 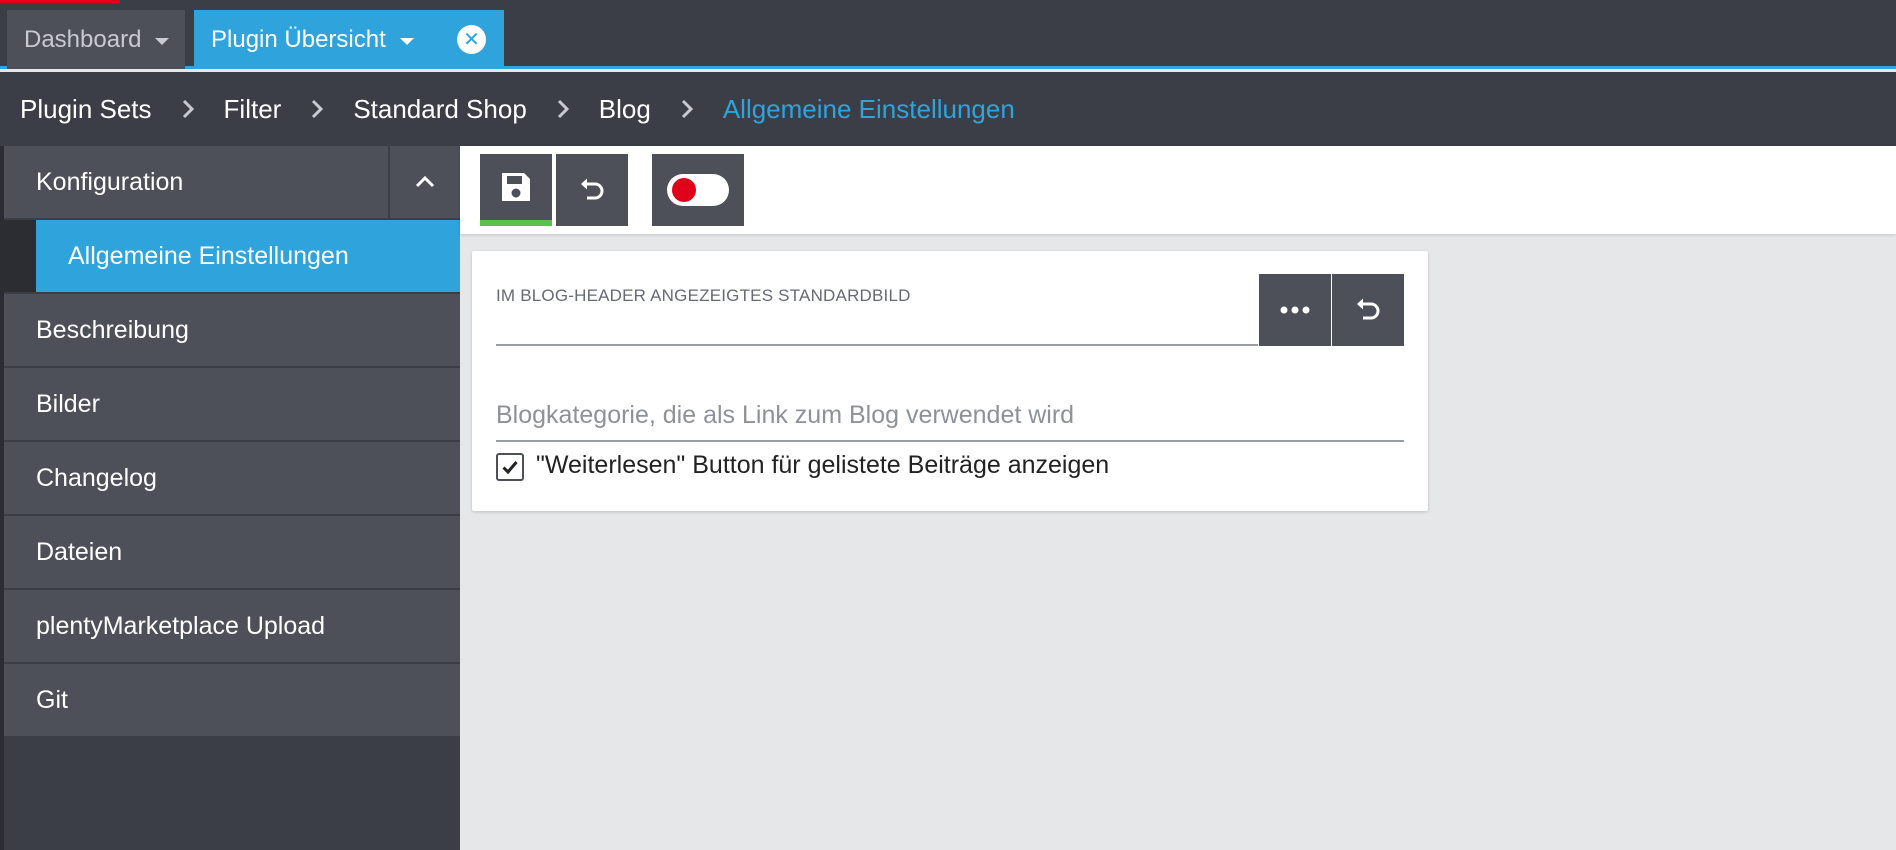 What do you see at coordinates (950, 441) in the screenshot?
I see `blog-category-underline` at bounding box center [950, 441].